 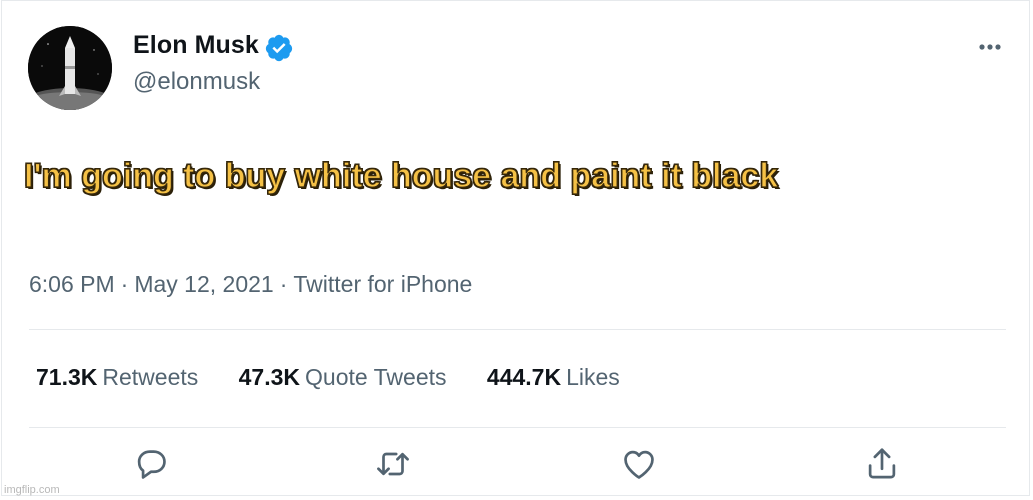 What do you see at coordinates (196, 45) in the screenshot?
I see `display-name: Elon Musk` at bounding box center [196, 45].